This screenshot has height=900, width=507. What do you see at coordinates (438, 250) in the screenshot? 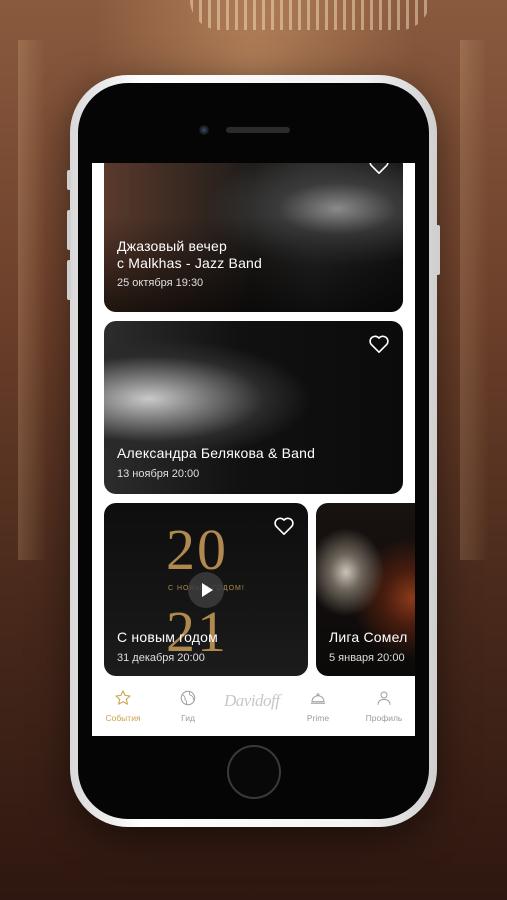
I see `power-button` at bounding box center [438, 250].